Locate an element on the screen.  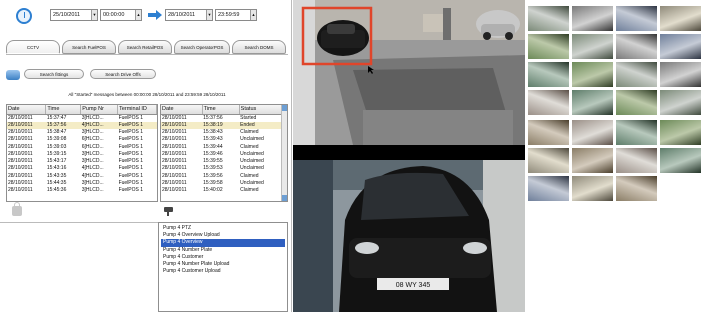
end-time-field: 23:59:59 ▲ is located at coordinates (236, 15).